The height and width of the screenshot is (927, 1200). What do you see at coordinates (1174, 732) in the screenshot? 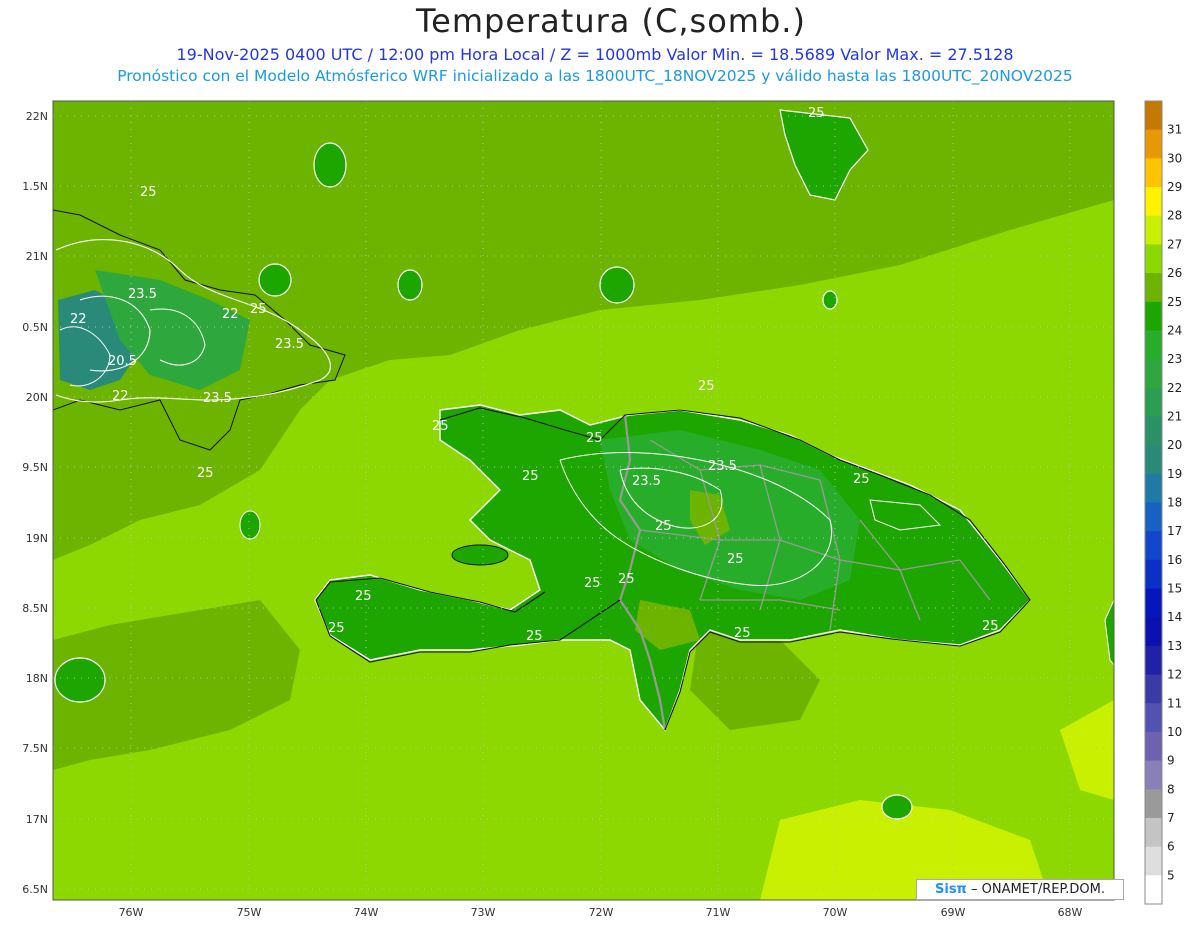
I see `colorbar-label: 10` at bounding box center [1174, 732].